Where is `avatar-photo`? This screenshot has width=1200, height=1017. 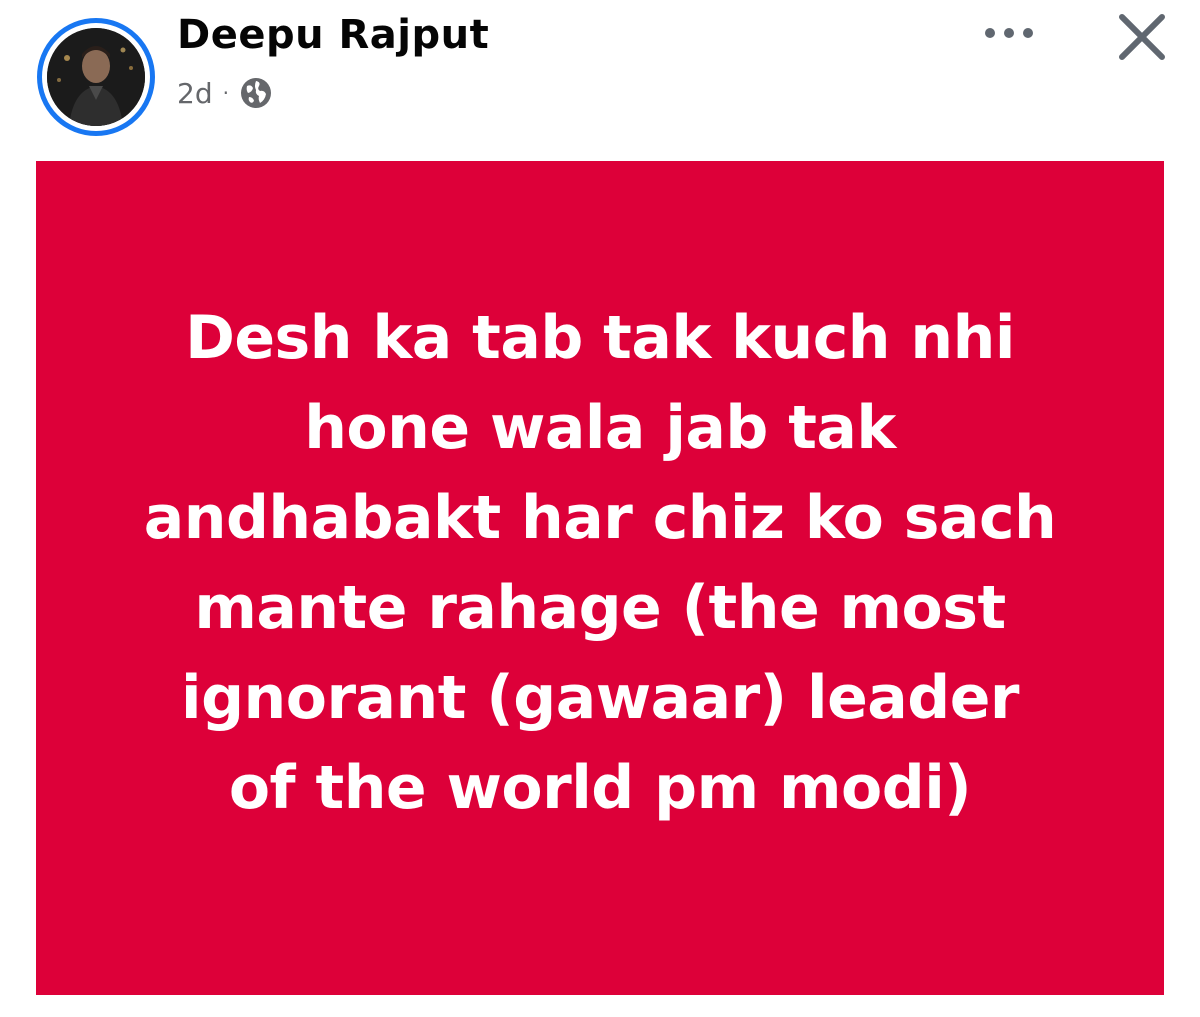 avatar-photo is located at coordinates (96, 77).